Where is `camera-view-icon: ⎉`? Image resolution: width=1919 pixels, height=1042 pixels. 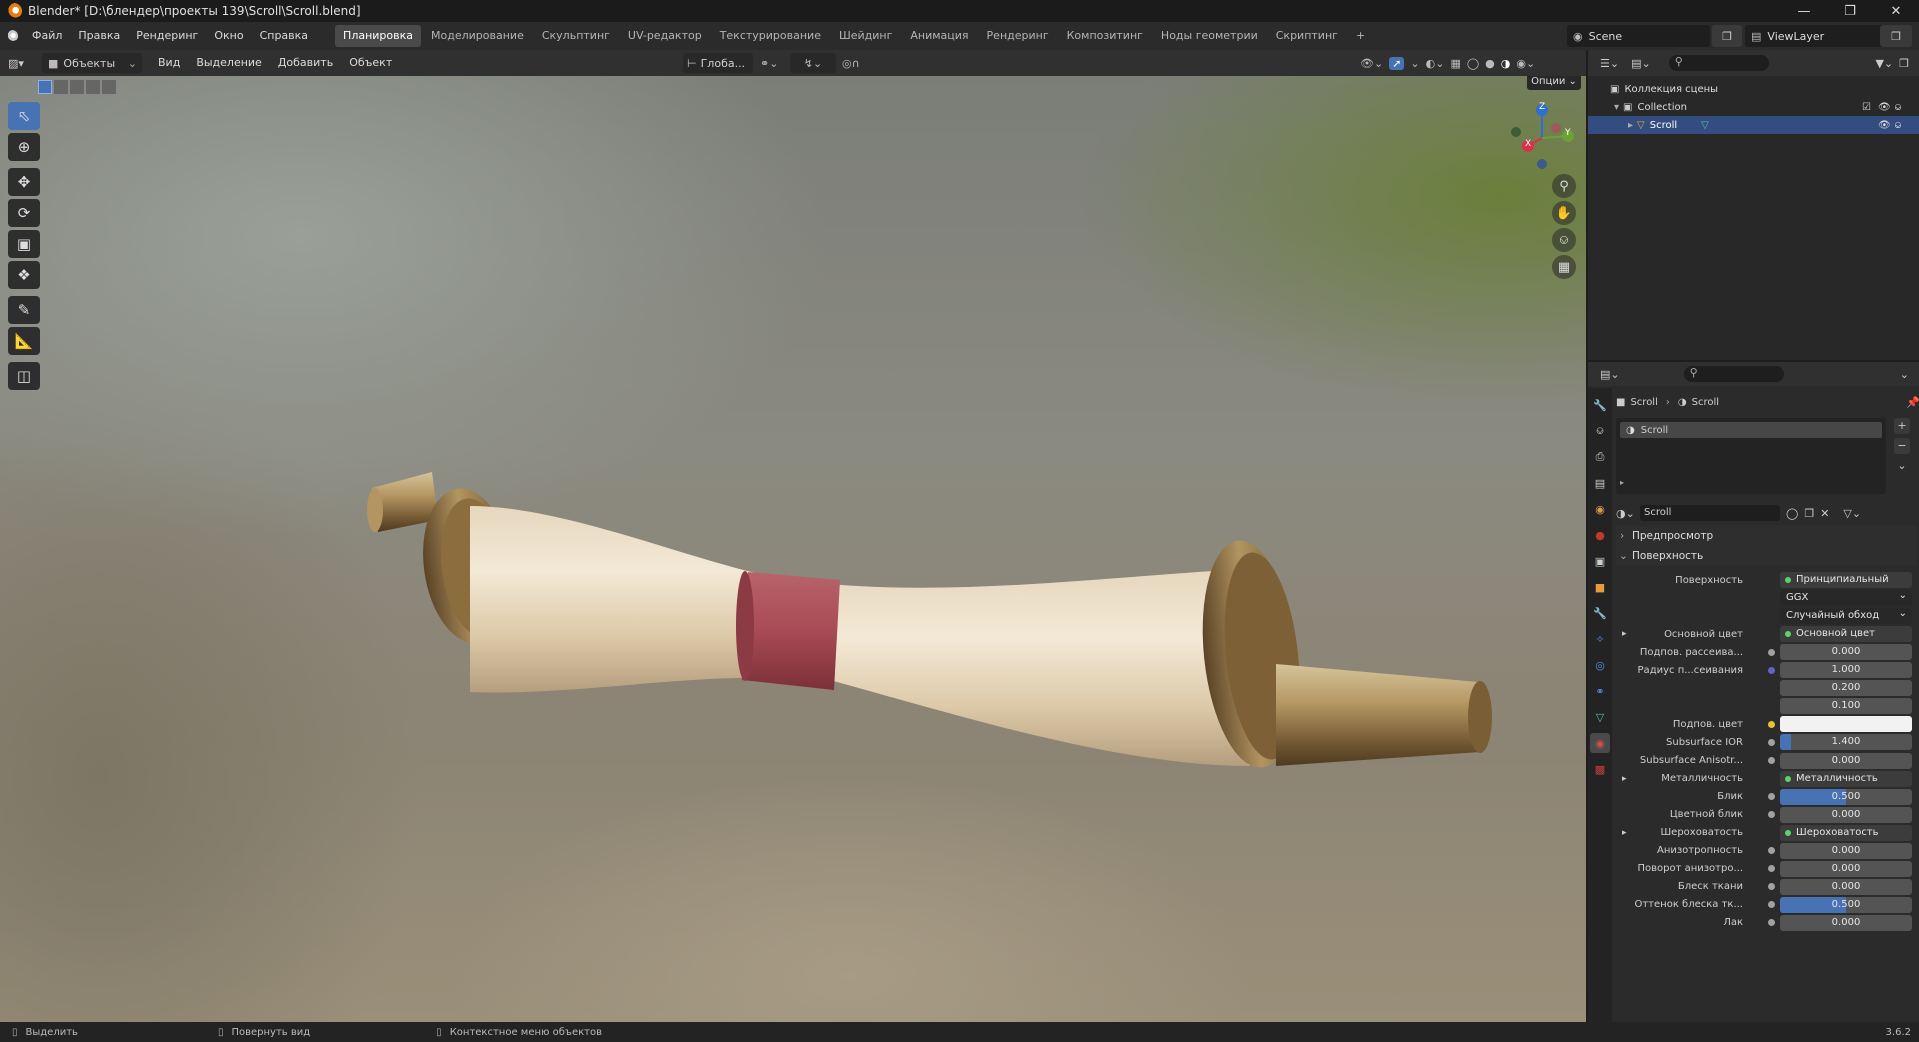 camera-view-icon: ⎉ is located at coordinates (1564, 240).